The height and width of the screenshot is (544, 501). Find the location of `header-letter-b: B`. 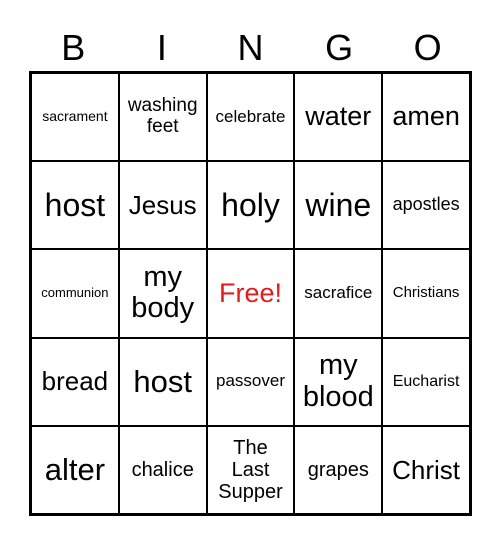

header-letter-b: B is located at coordinates (73, 47).